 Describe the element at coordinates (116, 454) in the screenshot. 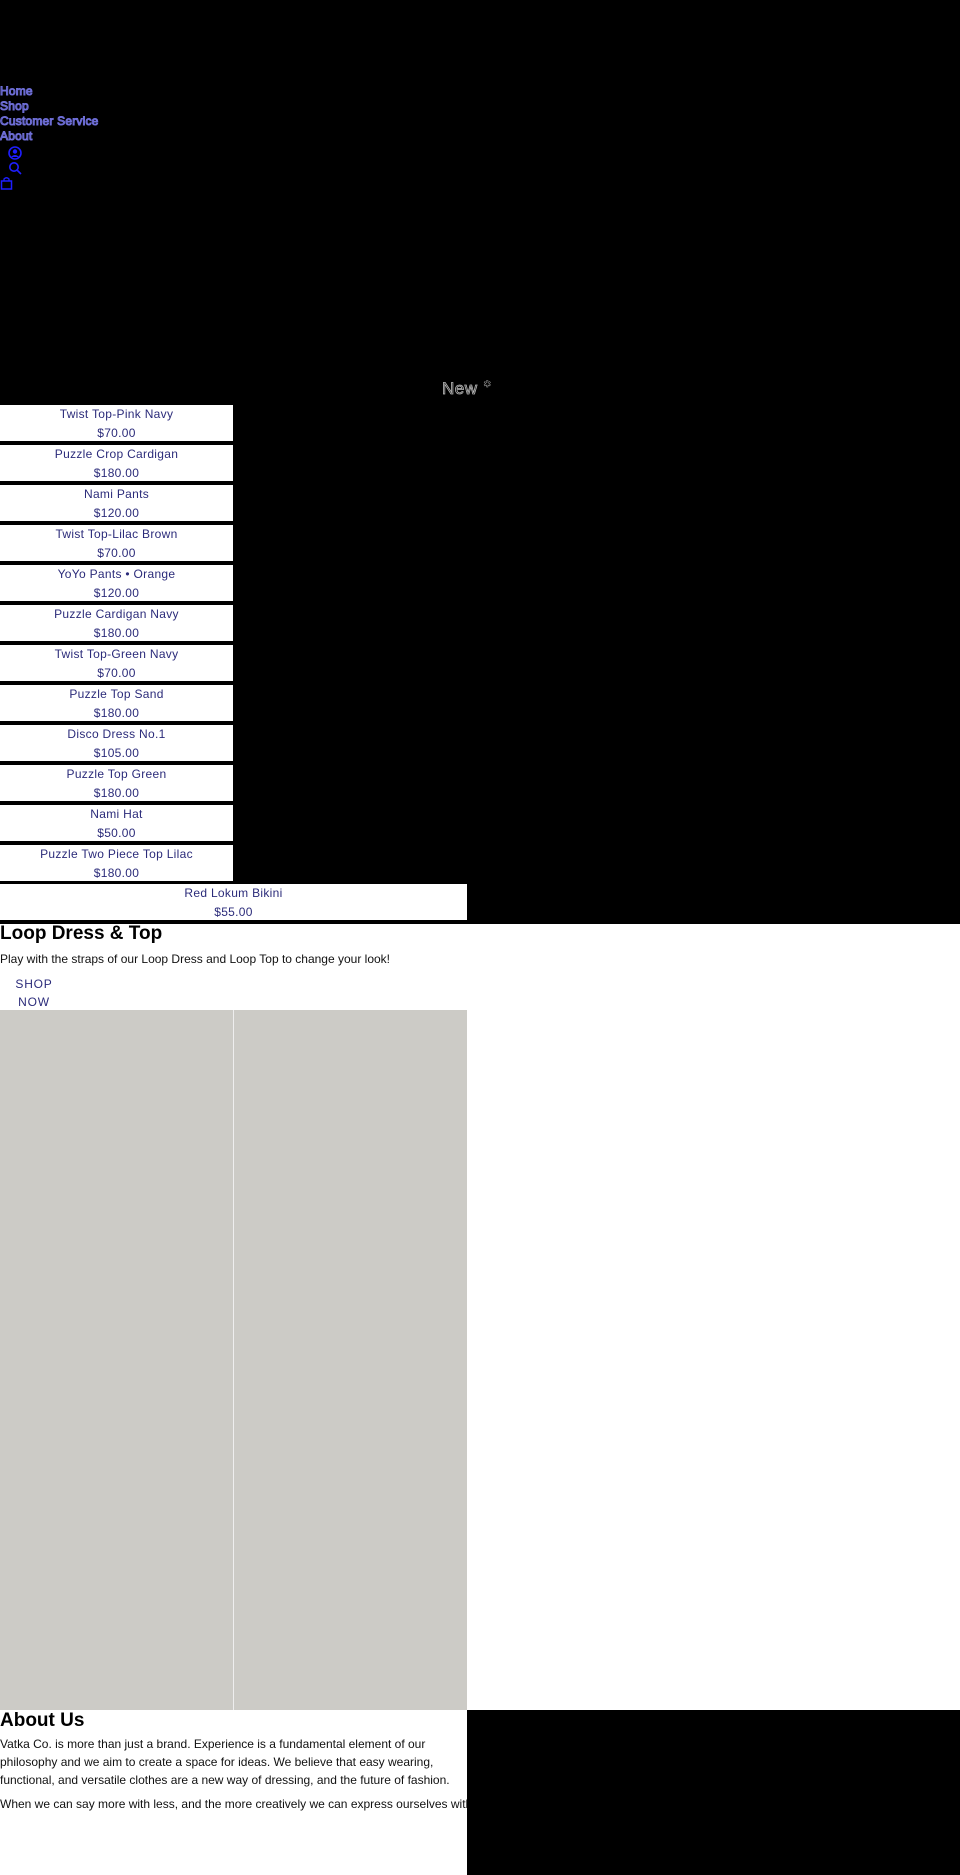

I see `product-name: Puzzle Crop Cardigan` at that location.